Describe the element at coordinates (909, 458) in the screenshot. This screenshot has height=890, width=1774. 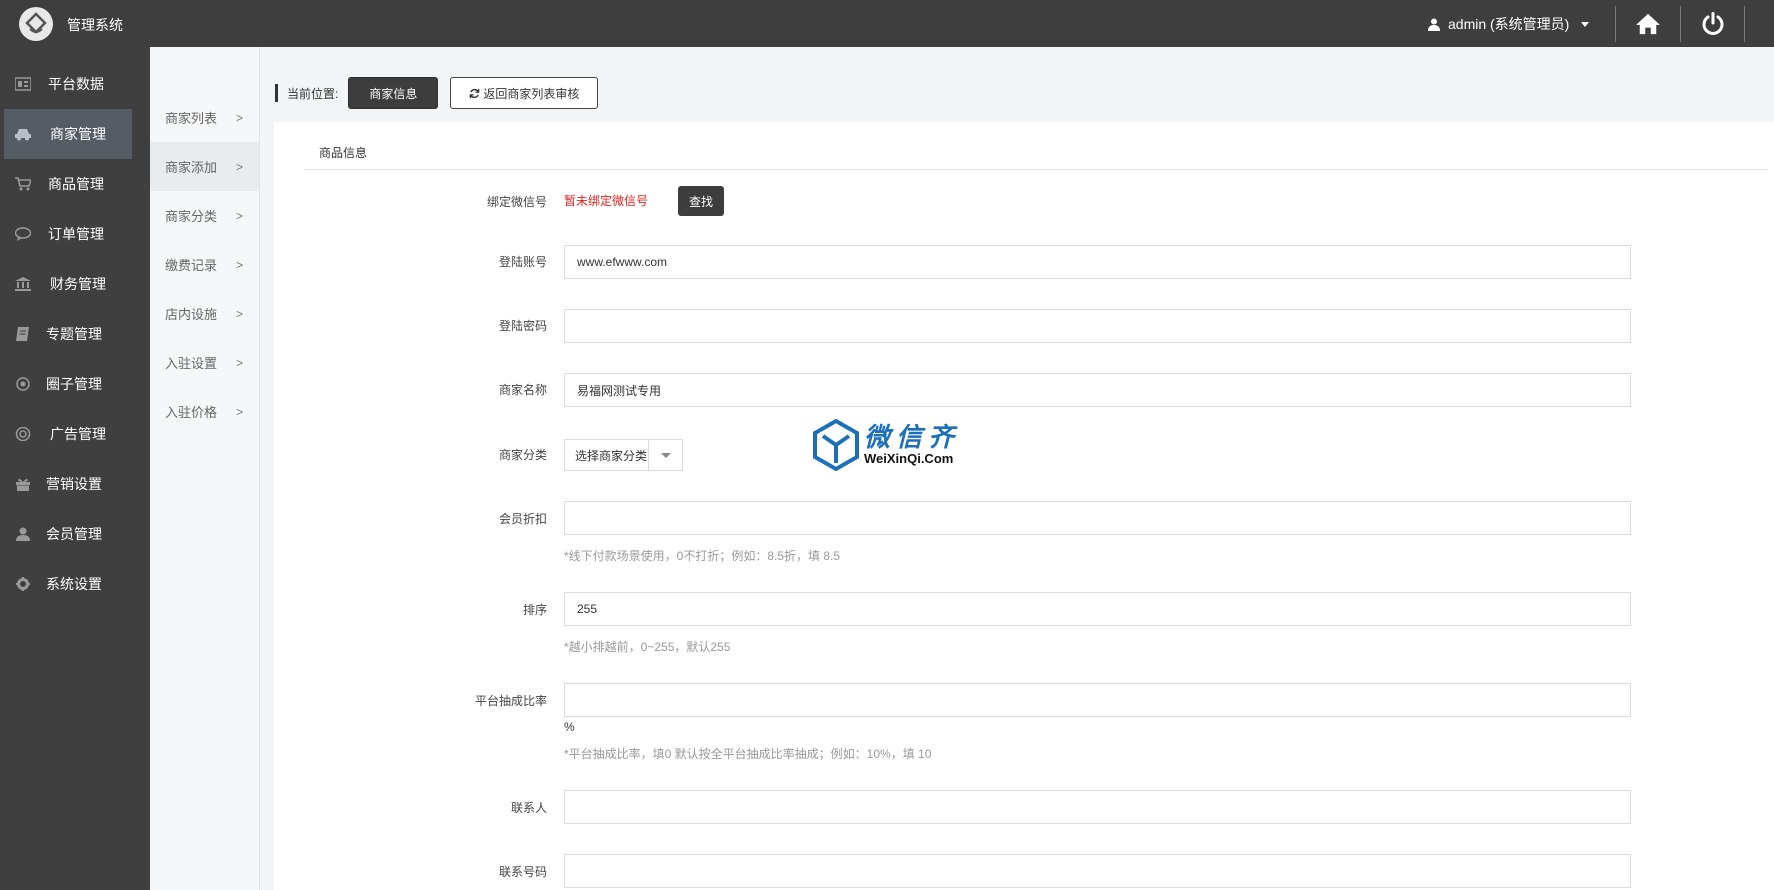
I see `watermark-en: WeiXinQi.Com` at that location.